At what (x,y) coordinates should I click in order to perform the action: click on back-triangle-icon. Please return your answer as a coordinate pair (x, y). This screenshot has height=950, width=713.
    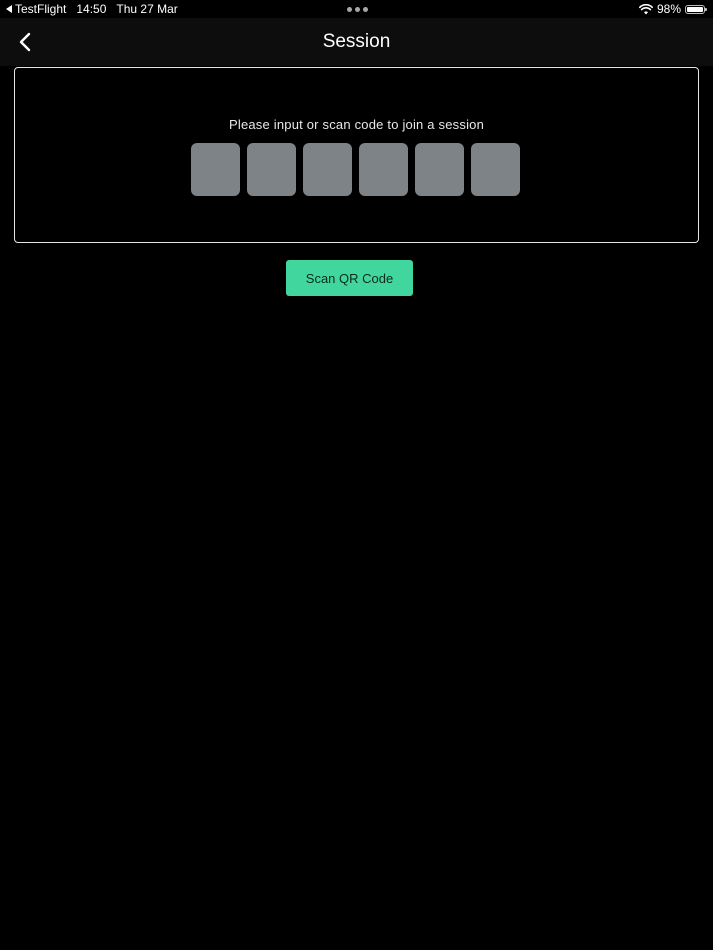
    Looking at the image, I should click on (9, 9).